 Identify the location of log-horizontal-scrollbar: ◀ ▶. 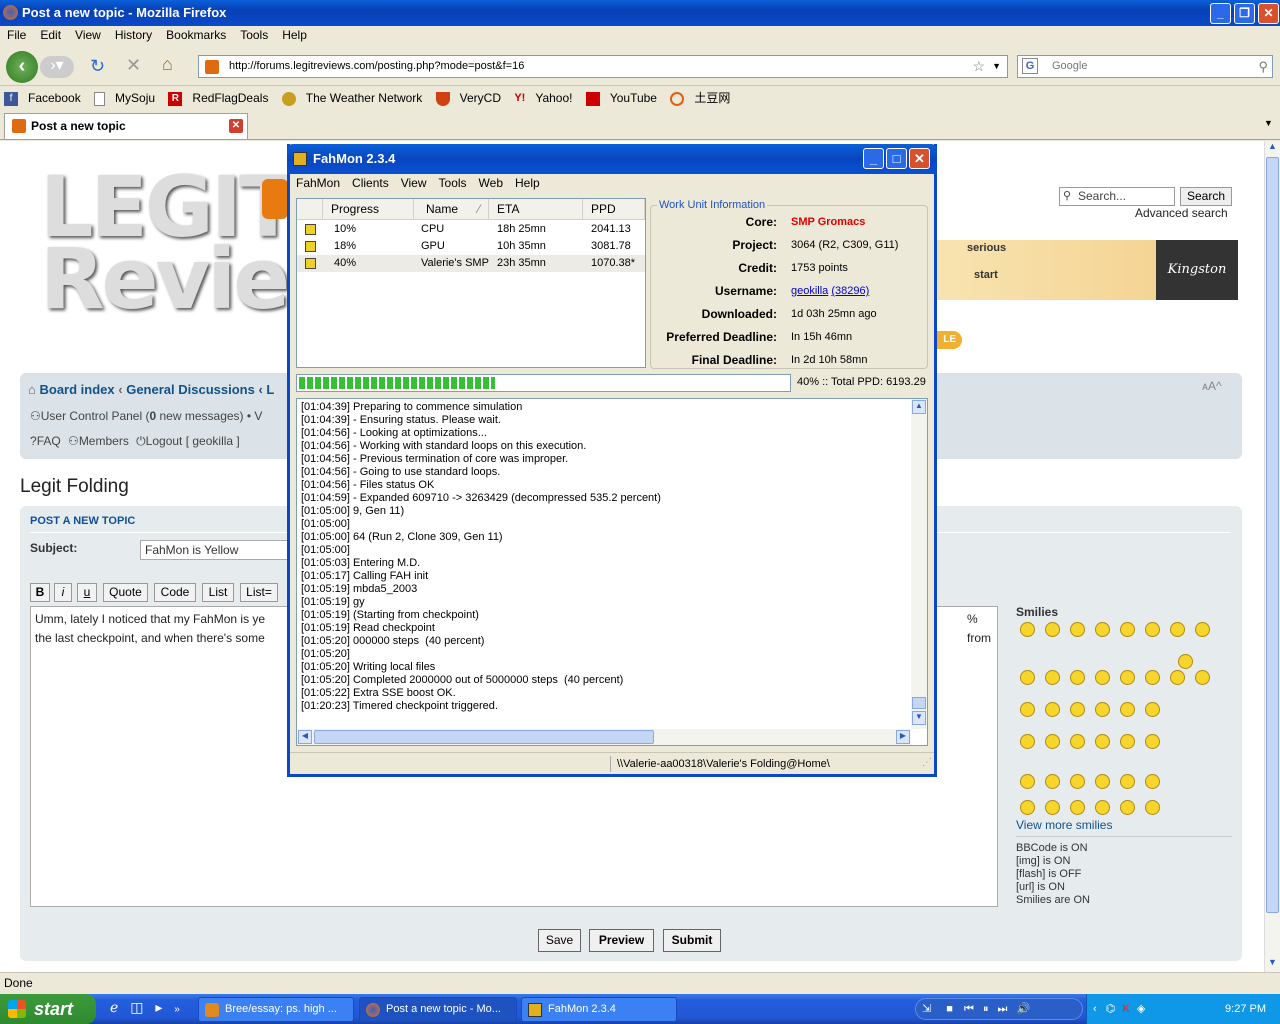
(604, 737).